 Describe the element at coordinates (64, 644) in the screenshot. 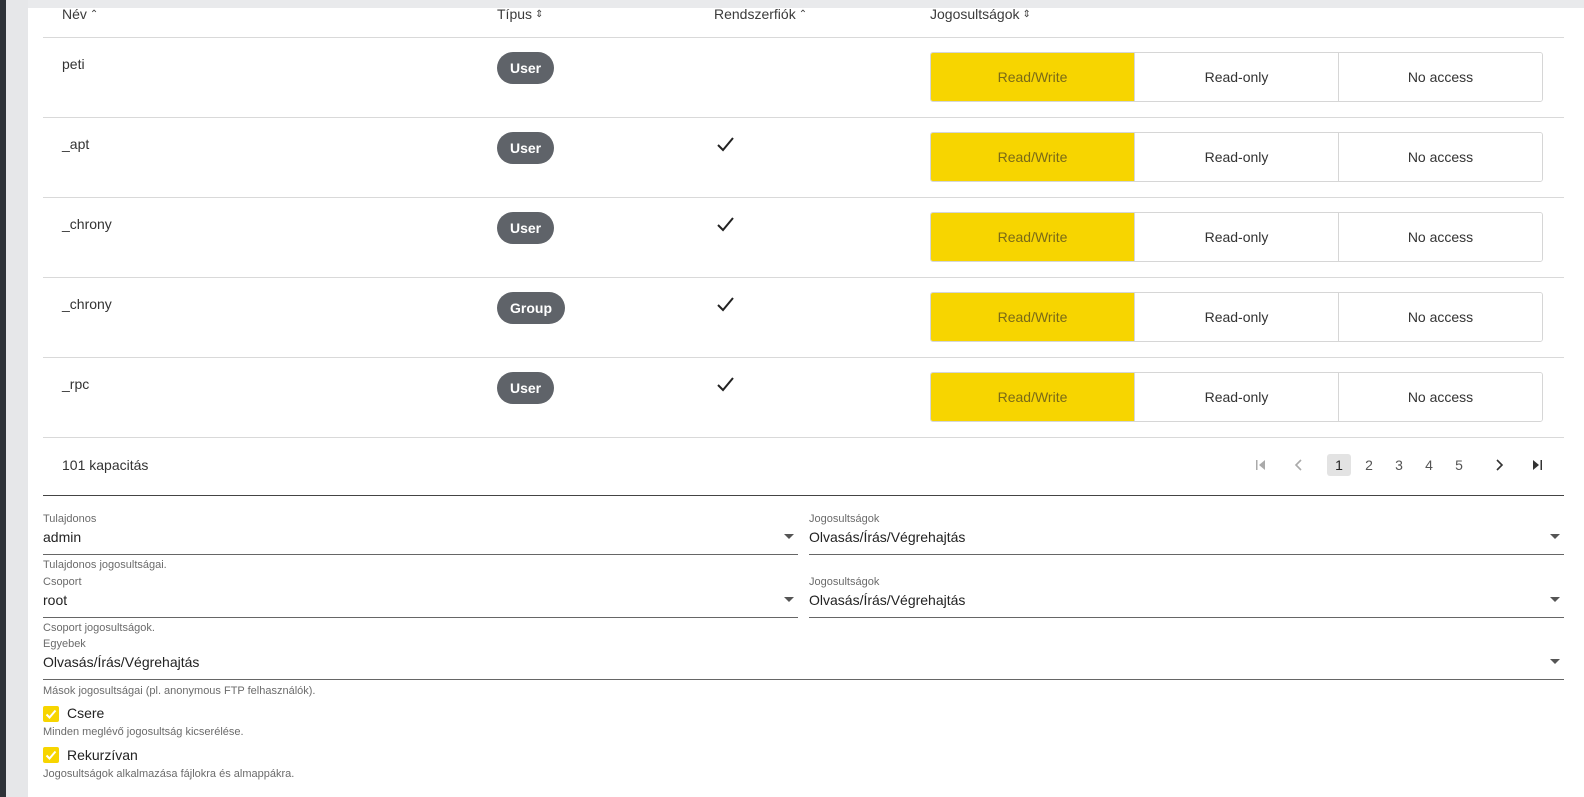

I see `others-label: Egyebek` at that location.